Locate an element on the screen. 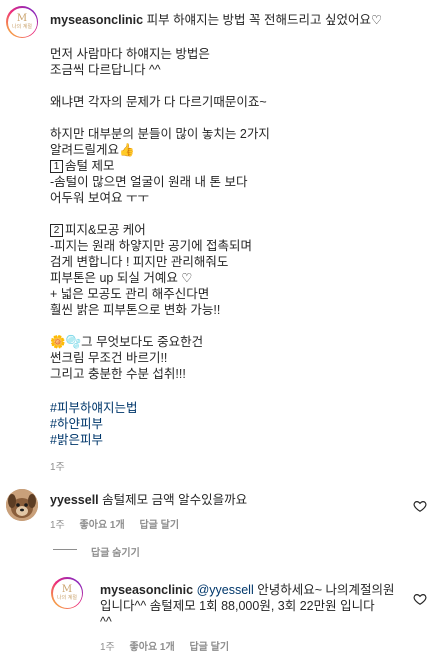 This screenshot has width=435, height=662. caption-line: 왜냐면 각자의 문제가 다 다르기때문이죠~ is located at coordinates (158, 102).